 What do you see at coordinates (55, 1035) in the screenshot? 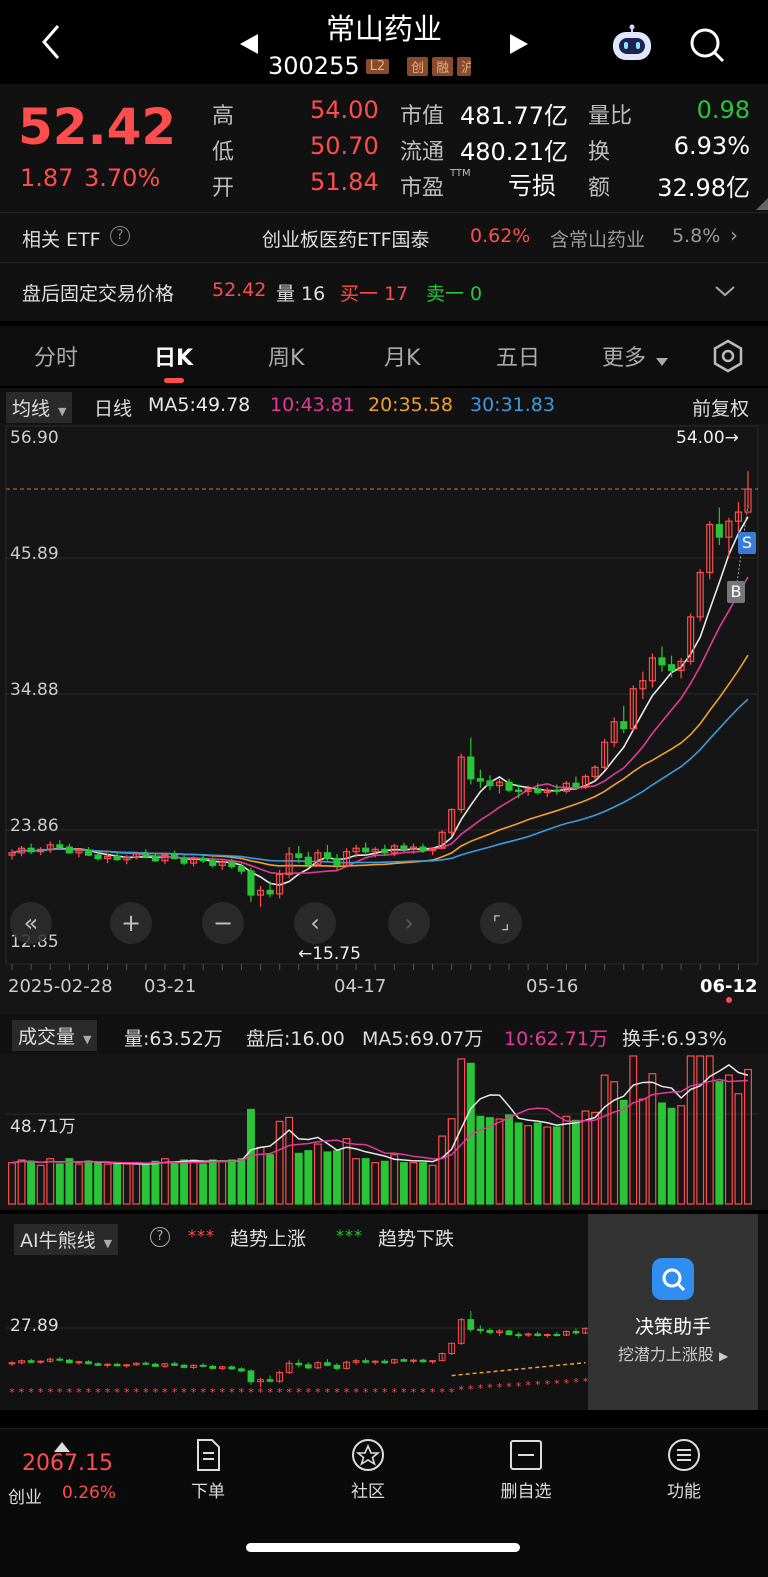
I see `volume-selector: 成交量 ▼` at bounding box center [55, 1035].